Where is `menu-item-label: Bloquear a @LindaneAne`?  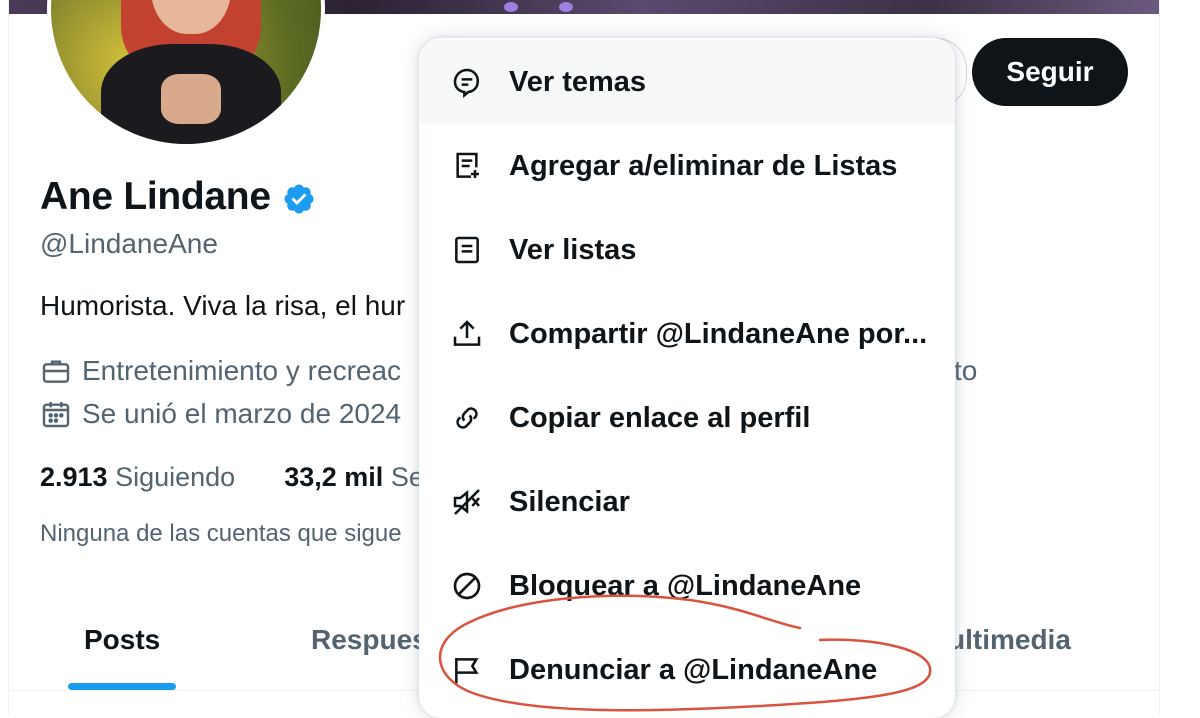
menu-item-label: Bloquear a @LindaneAne is located at coordinates (685, 585).